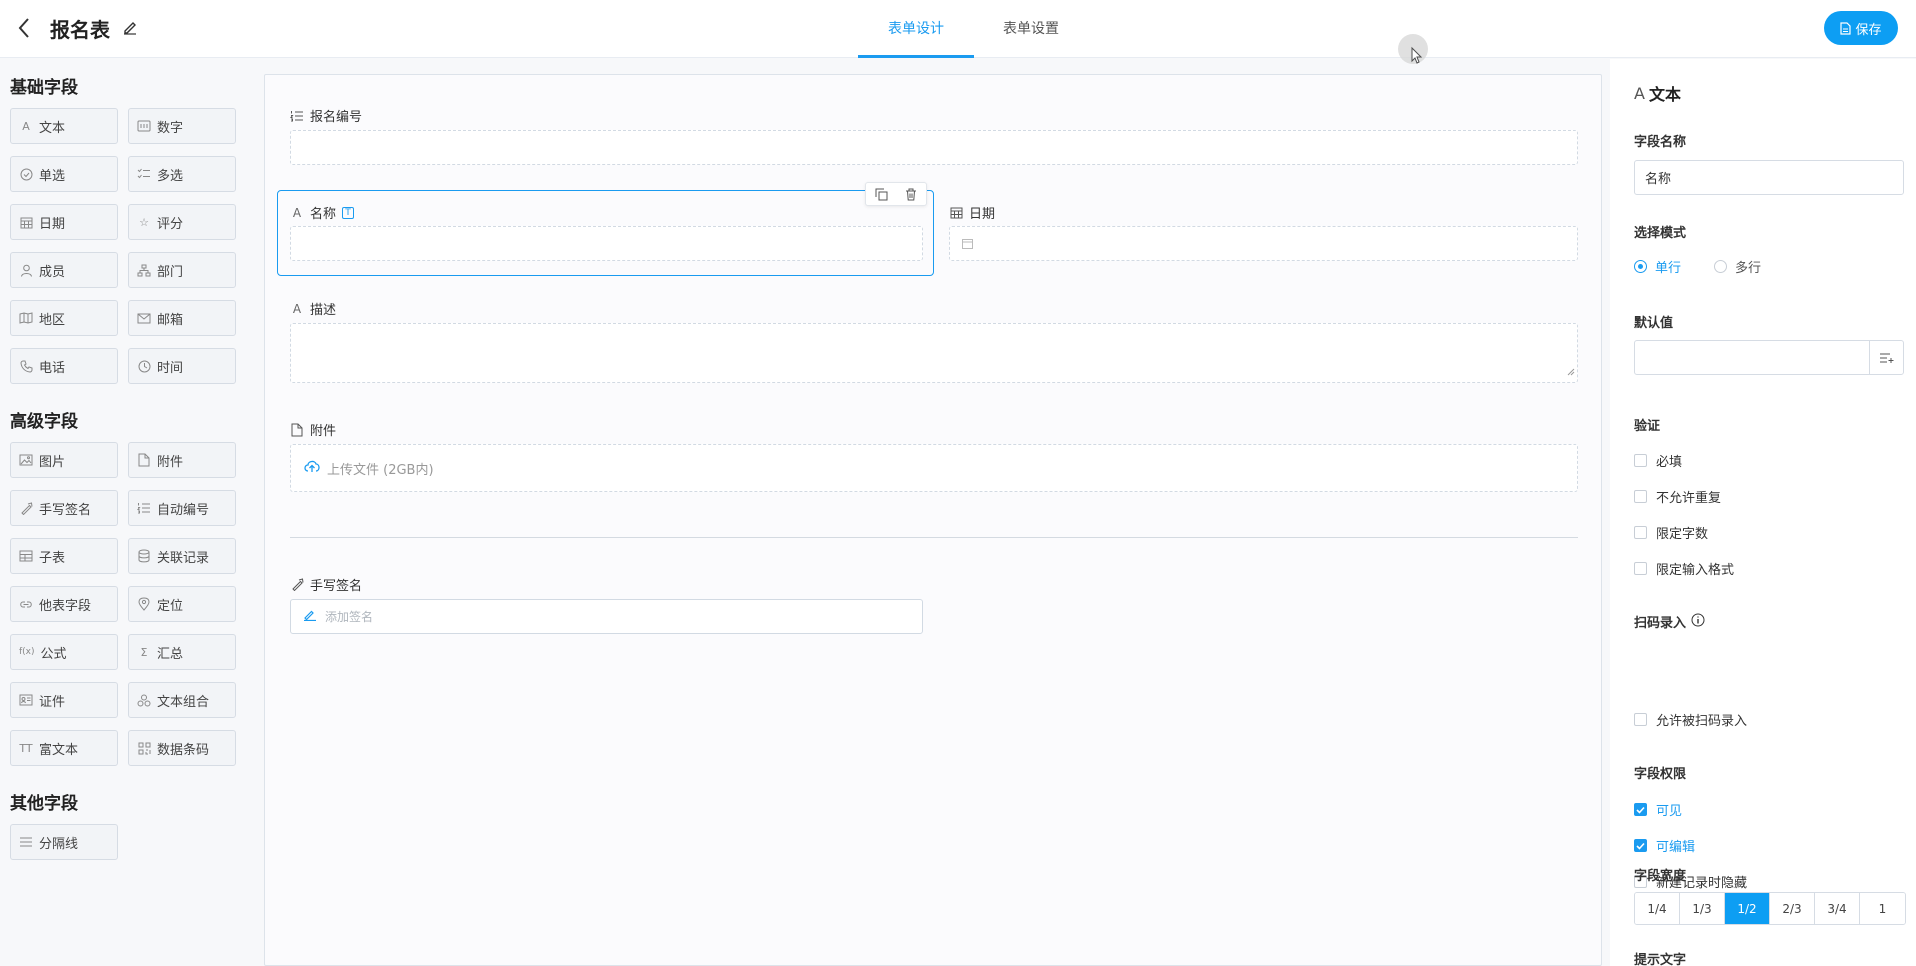 Image resolution: width=1916 pixels, height=966 pixels. Describe the element at coordinates (323, 431) in the screenshot. I see `field-label-text: 附件` at that location.